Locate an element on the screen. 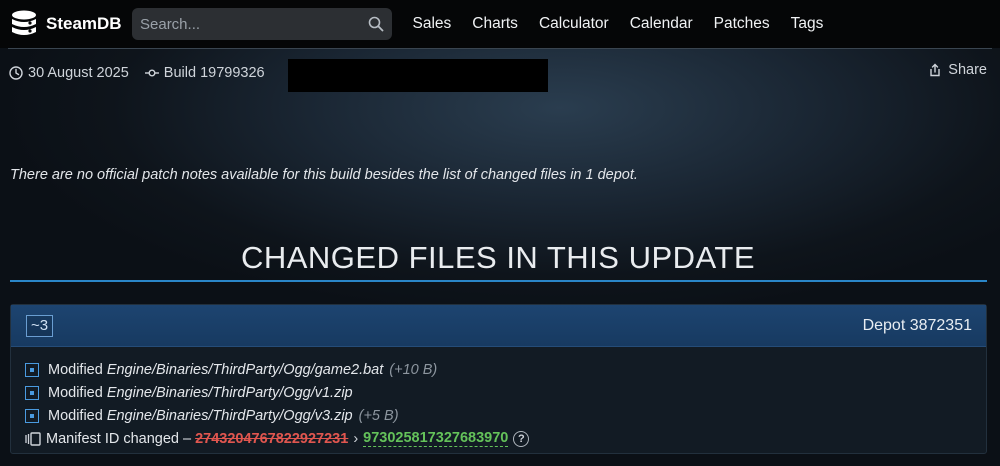 The width and height of the screenshot is (1000, 466). build-date: 30 August 2025 is located at coordinates (69, 73).